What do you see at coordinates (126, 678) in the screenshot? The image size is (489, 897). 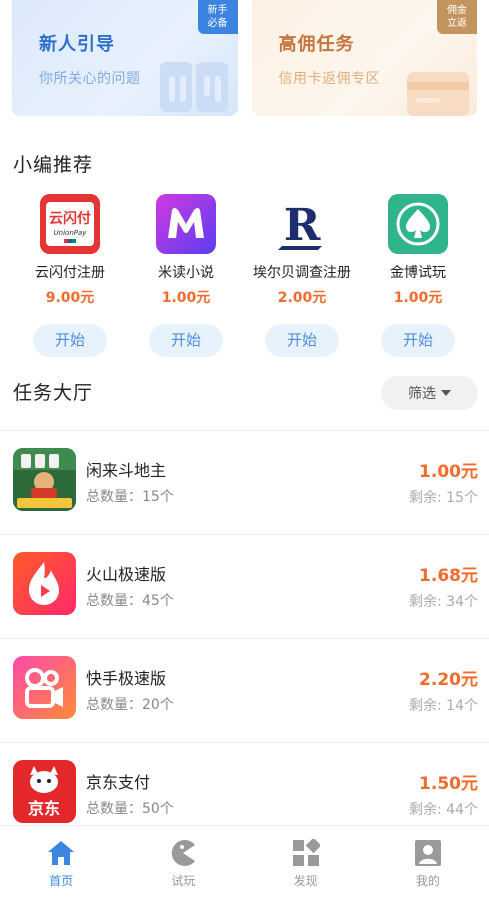 I see `task-name: 快手极速版` at bounding box center [126, 678].